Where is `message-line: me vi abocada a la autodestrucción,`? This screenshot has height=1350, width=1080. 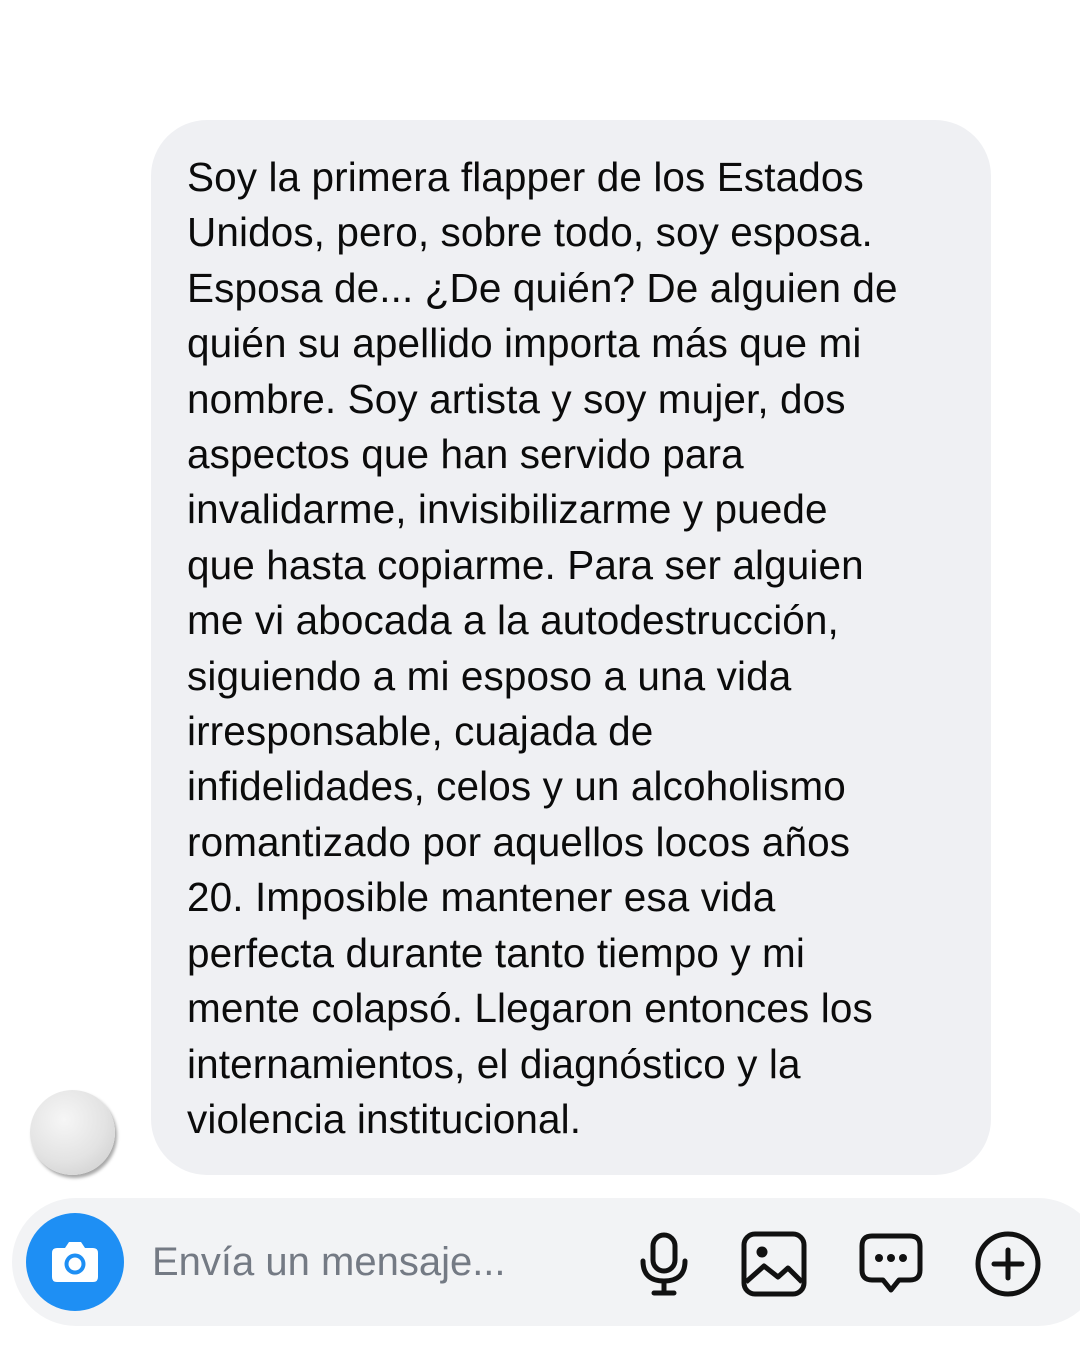 message-line: me vi abocada a la autodestrucción, is located at coordinates (513, 620).